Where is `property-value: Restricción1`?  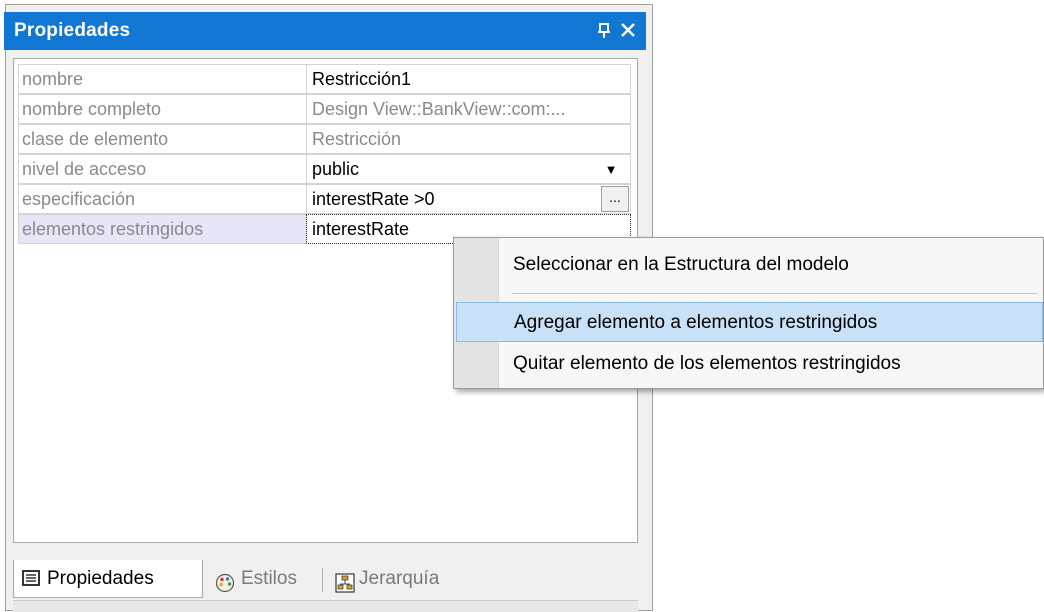
property-value: Restricción1 is located at coordinates (468, 79).